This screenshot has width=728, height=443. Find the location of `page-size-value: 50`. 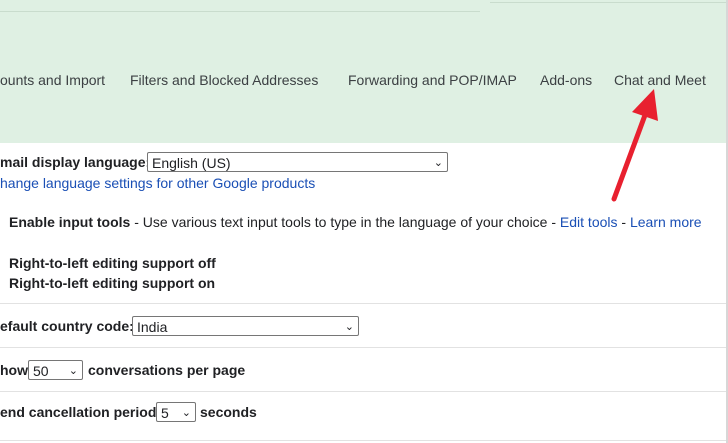

page-size-value: 50 is located at coordinates (41, 371).